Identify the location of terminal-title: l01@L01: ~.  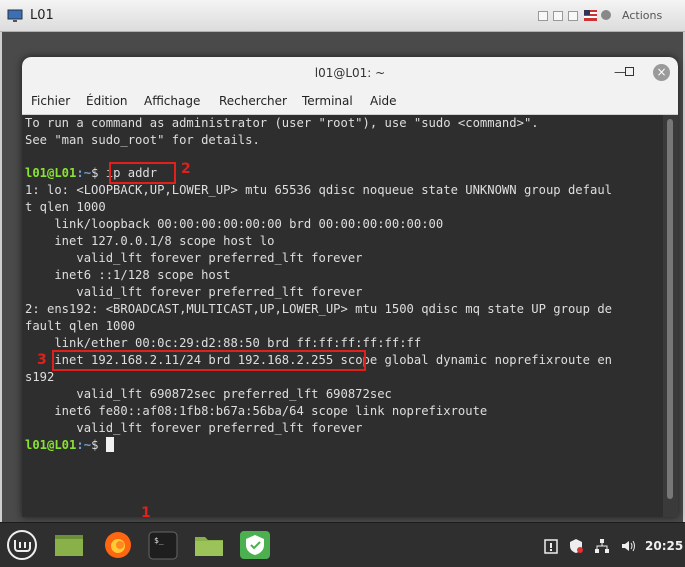
(350, 73).